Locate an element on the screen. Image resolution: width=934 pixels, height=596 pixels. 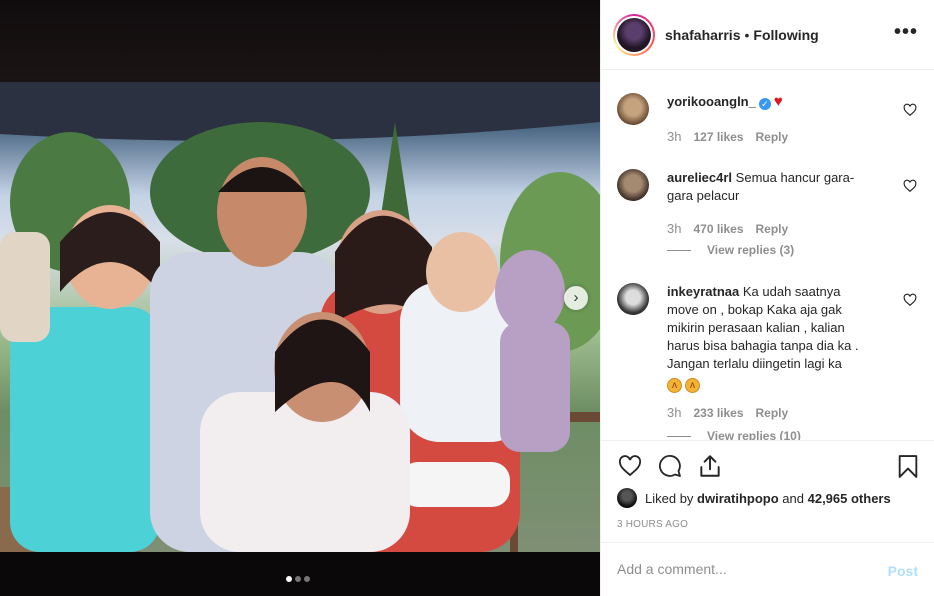
comment-likes: 233 likes is located at coordinates (718, 413).